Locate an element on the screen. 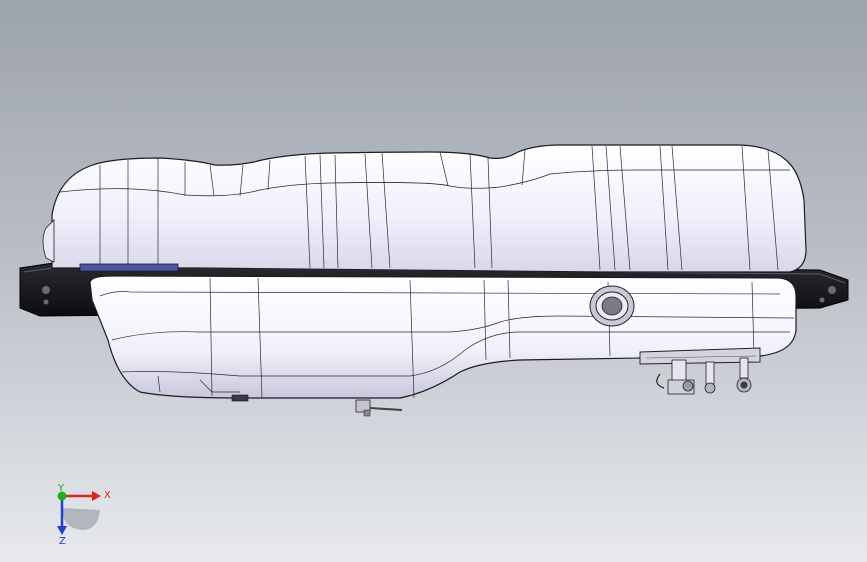 This screenshot has height=562, width=867. fuel-pump-module is located at coordinates (700, 371).